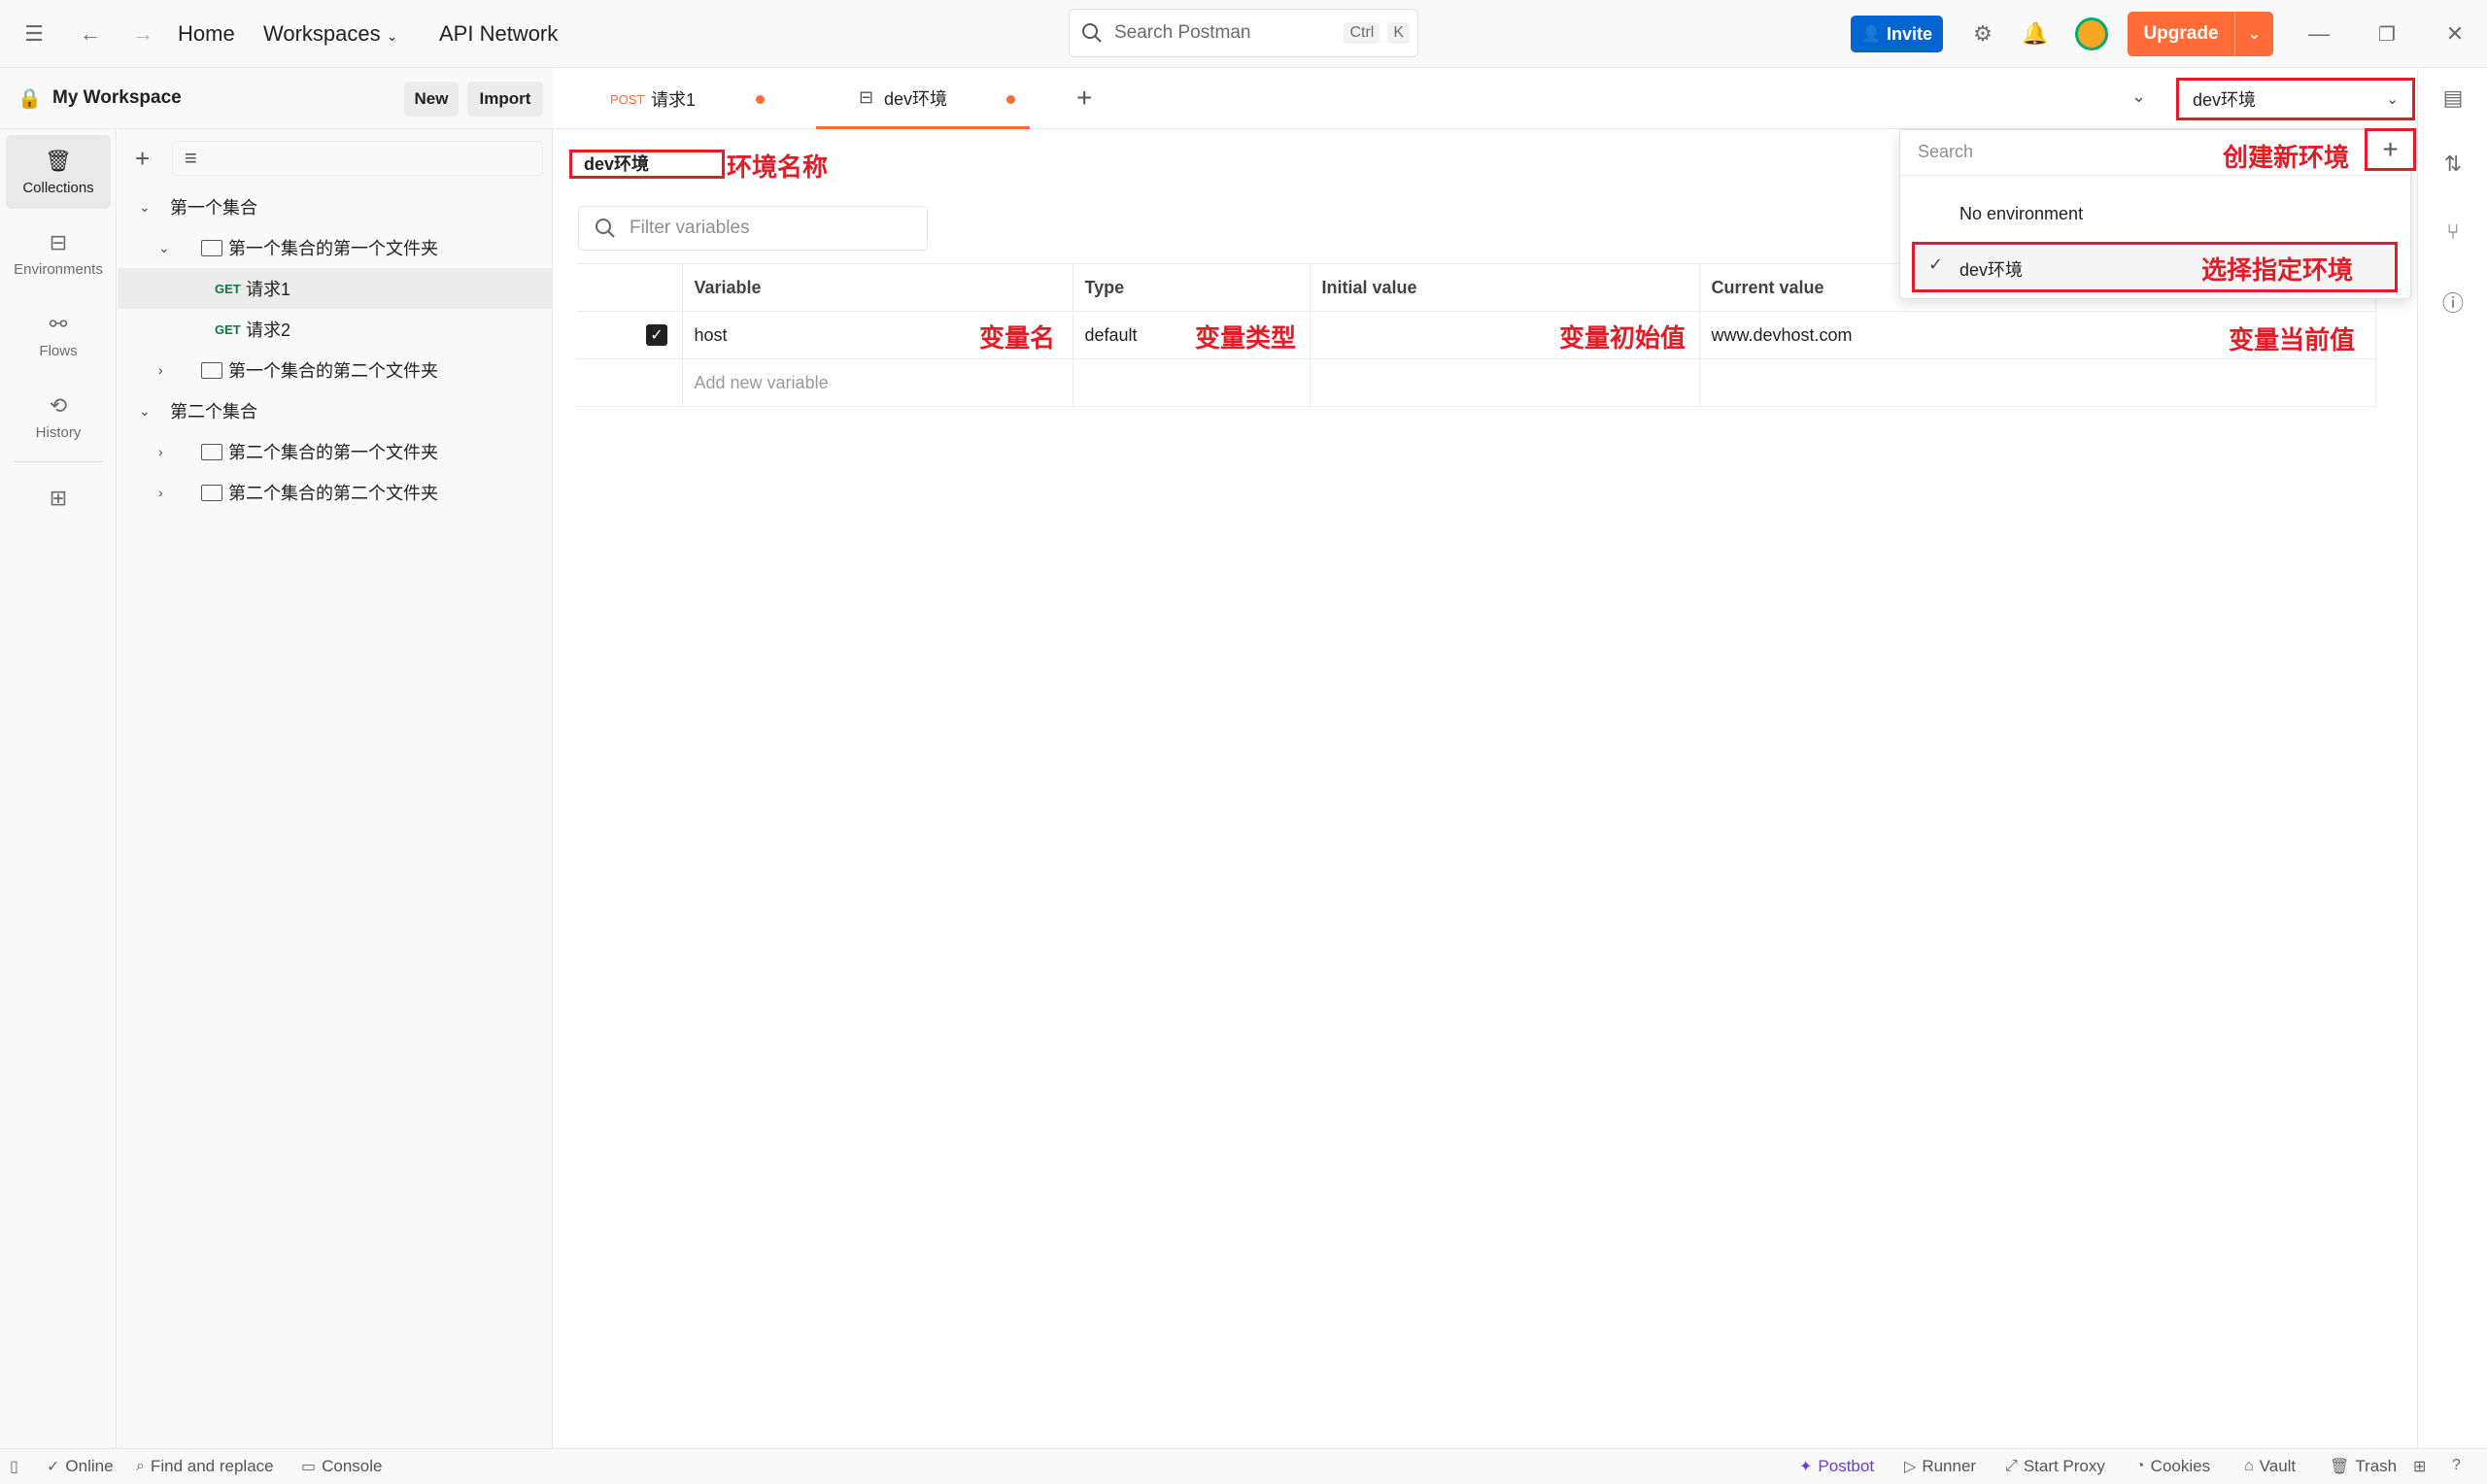 The width and height of the screenshot is (2487, 1484). I want to click on rail-label: Flows, so click(58, 350).